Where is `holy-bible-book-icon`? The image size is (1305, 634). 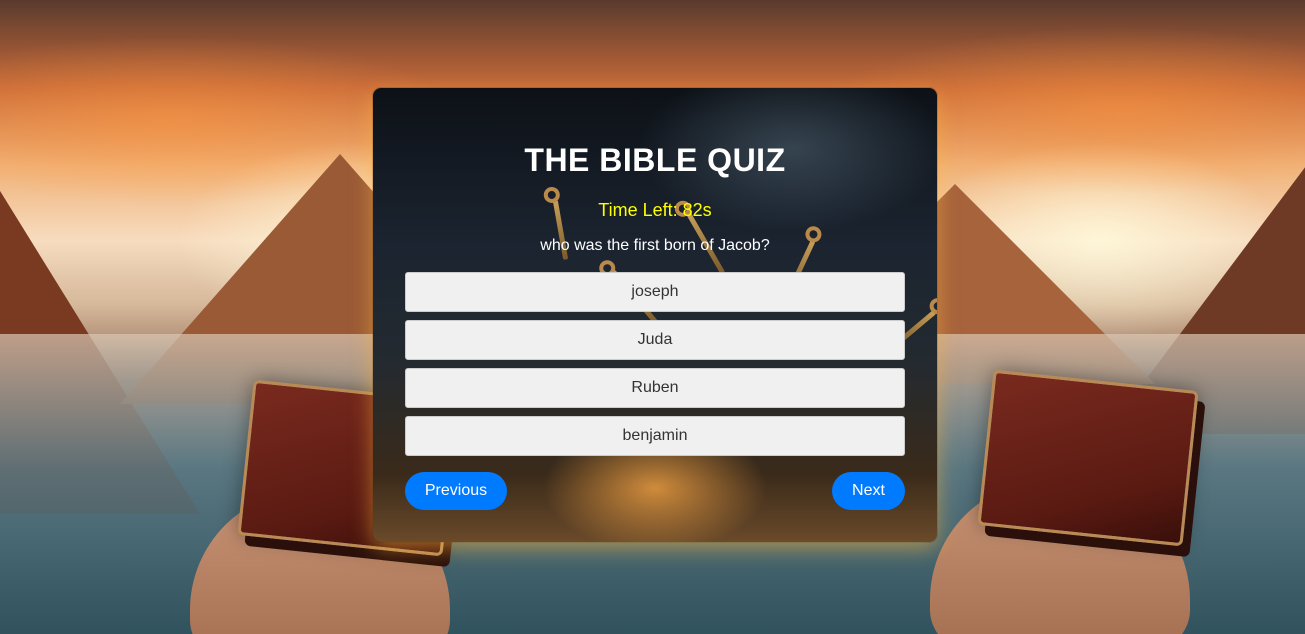
holy-bible-book-icon is located at coordinates (1088, 458).